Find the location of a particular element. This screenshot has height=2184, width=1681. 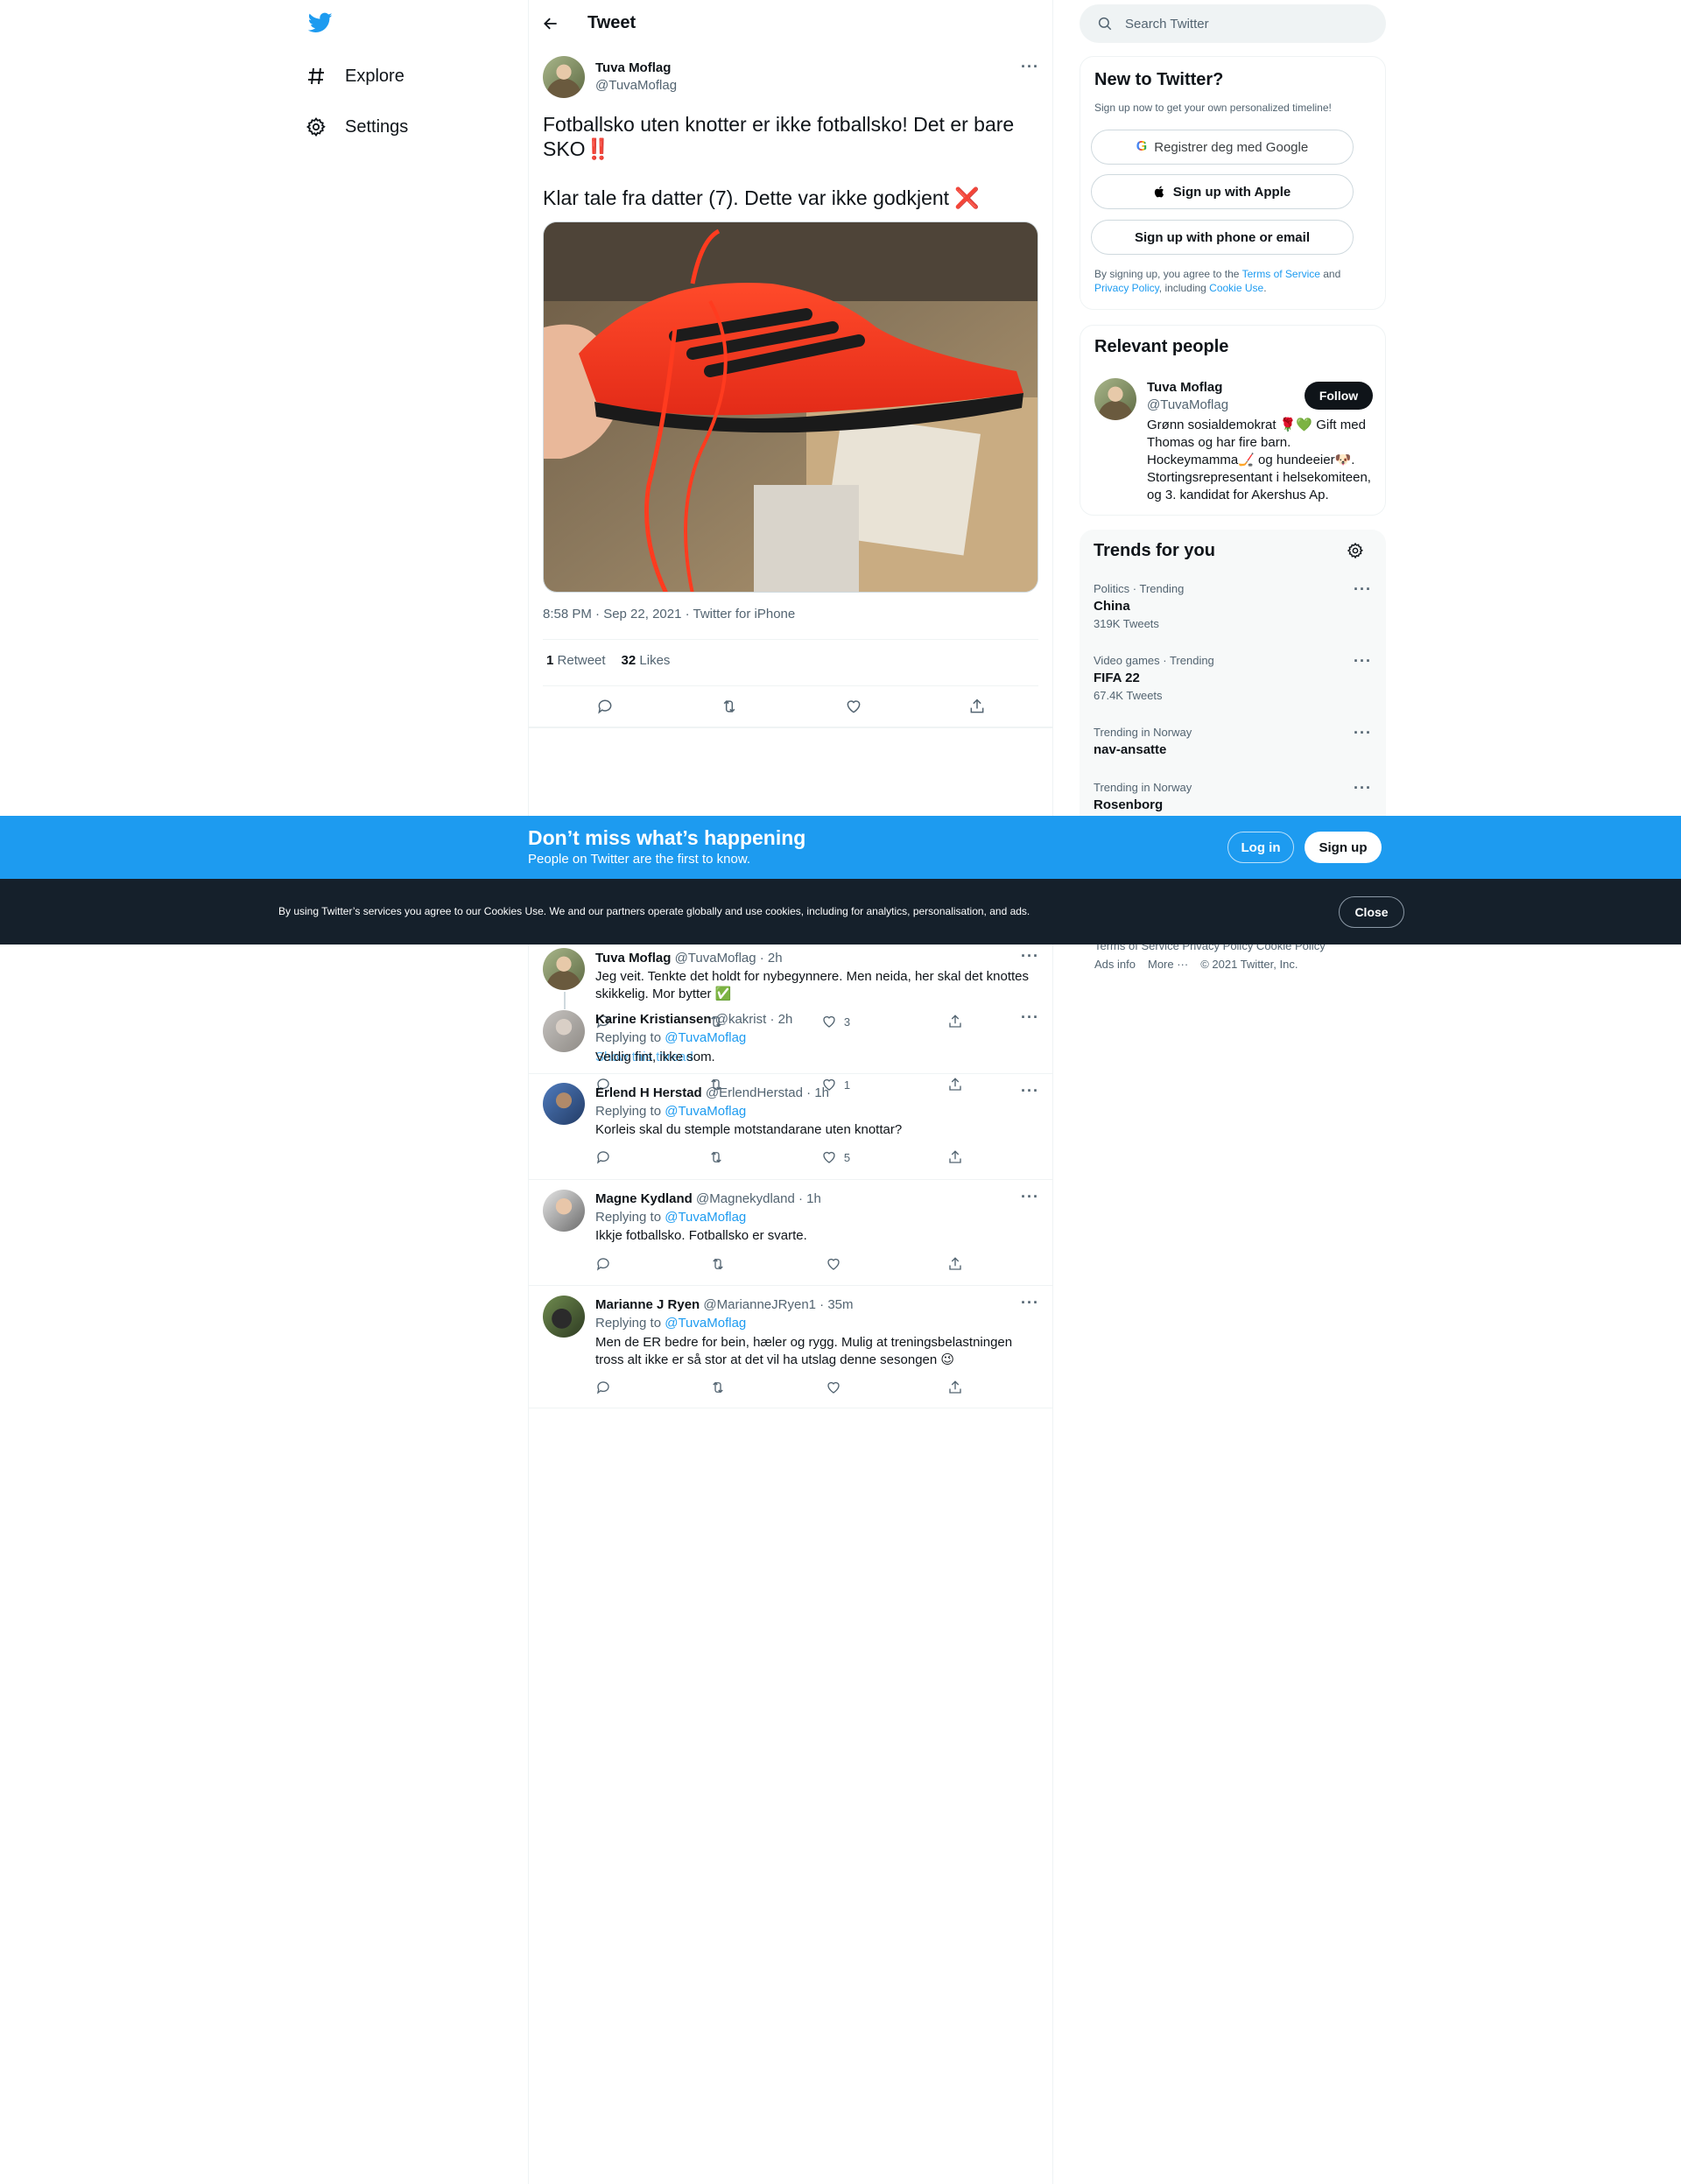

apple-signup-button: Sign up with Apple is located at coordinates (1222, 191).